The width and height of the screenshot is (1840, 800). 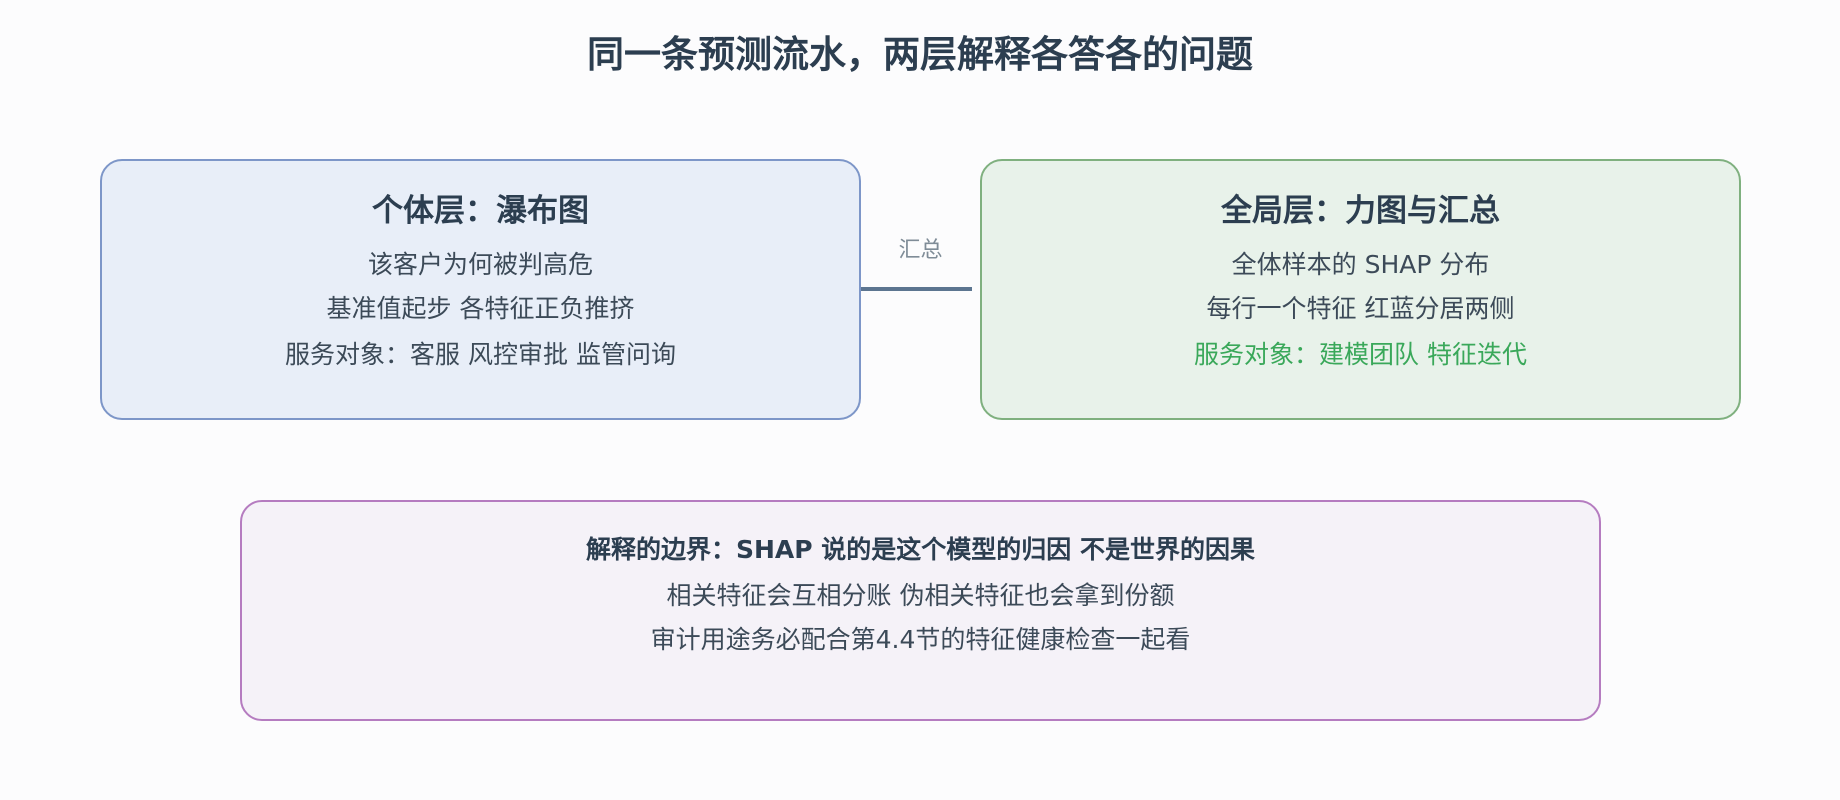 I want to click on boundary-heading: 解释的边界：SHAP 说的是这个模型的归因 不是世界的因果, so click(x=920, y=549).